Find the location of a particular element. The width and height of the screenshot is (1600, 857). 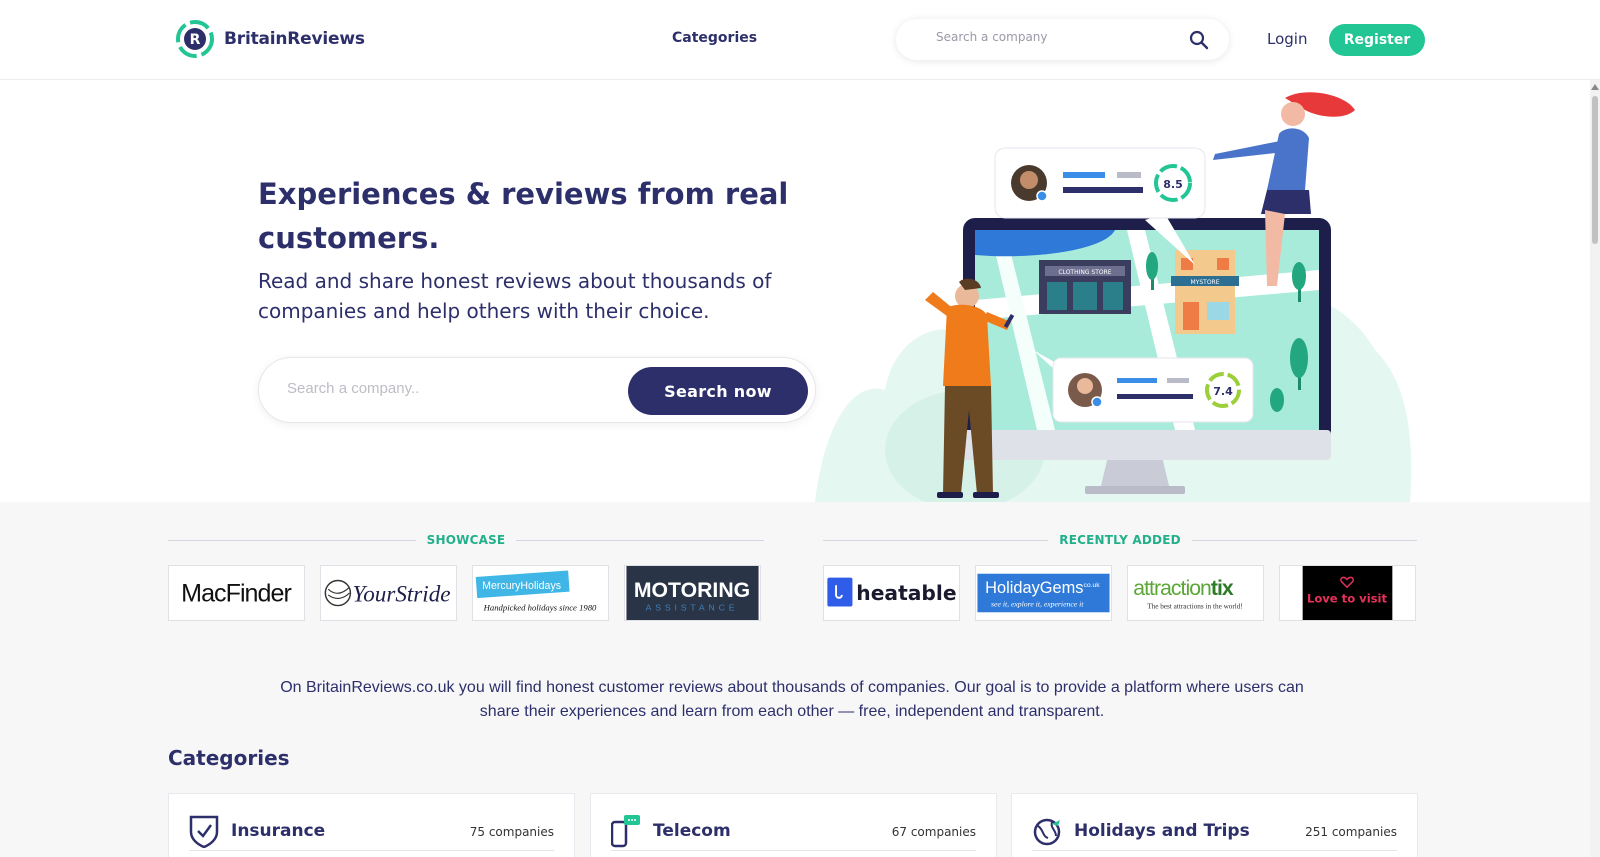

header-search-input is located at coordinates (1056, 37).